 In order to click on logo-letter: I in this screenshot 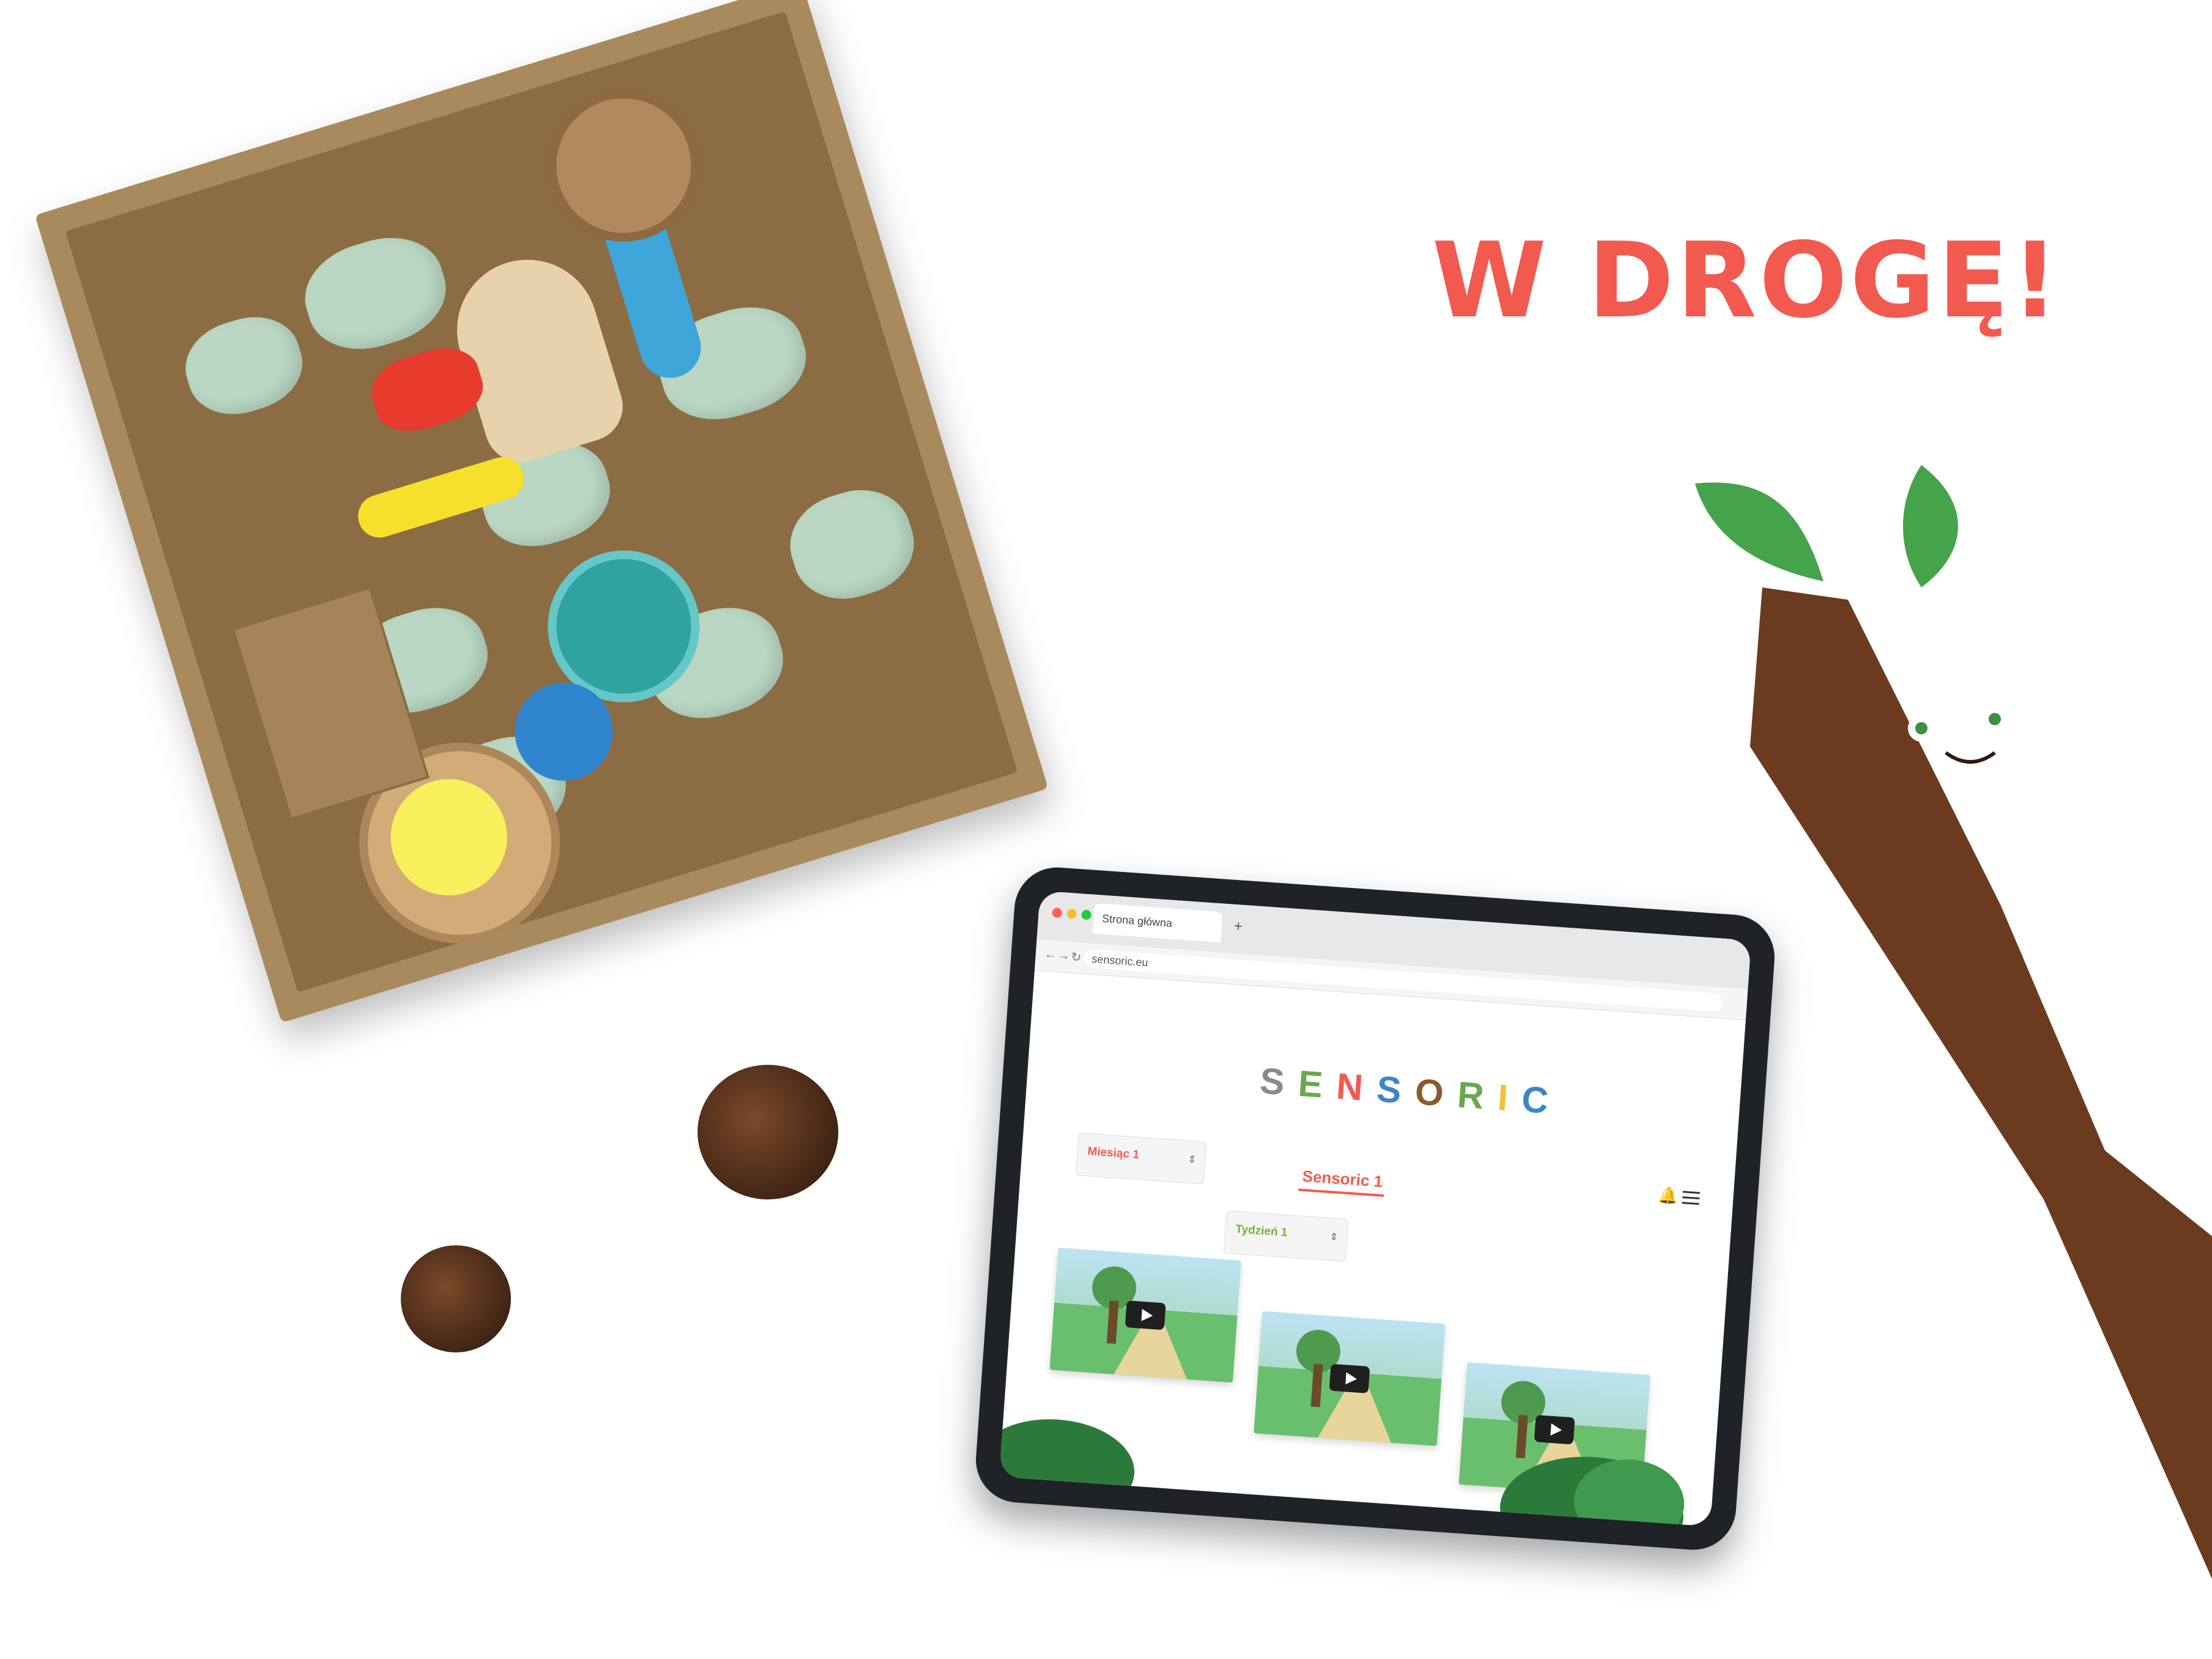, I will do `click(1504, 1097)`.